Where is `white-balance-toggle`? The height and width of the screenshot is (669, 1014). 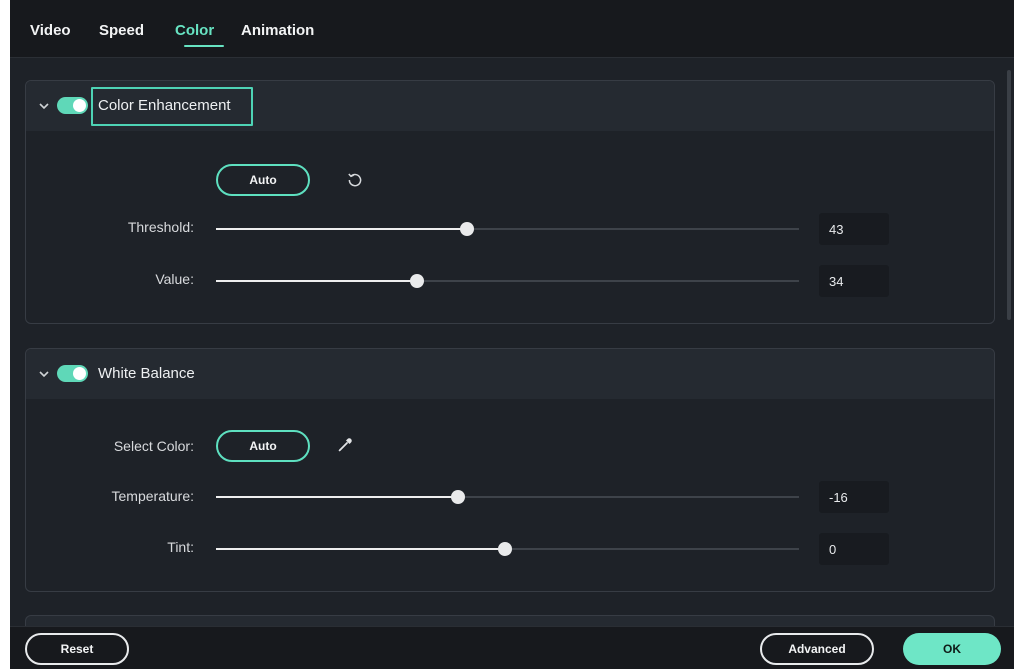
white-balance-toggle is located at coordinates (72, 373).